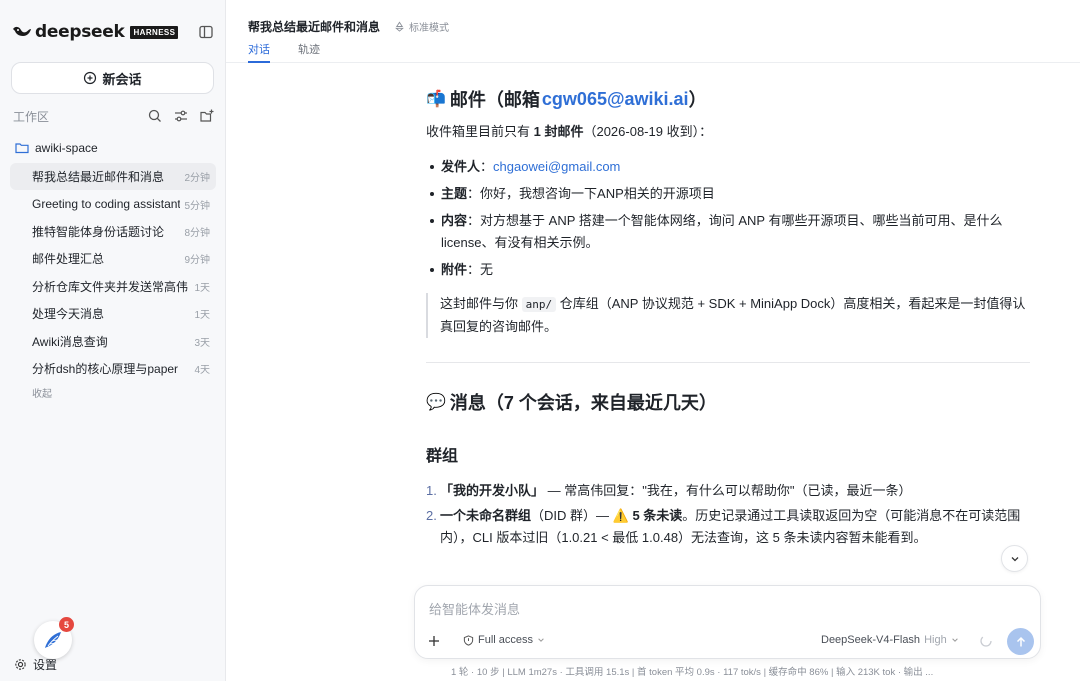 This screenshot has width=1080, height=681. I want to click on conversation-item: 分析dsh的核心原理与paper 4天, so click(113, 368).